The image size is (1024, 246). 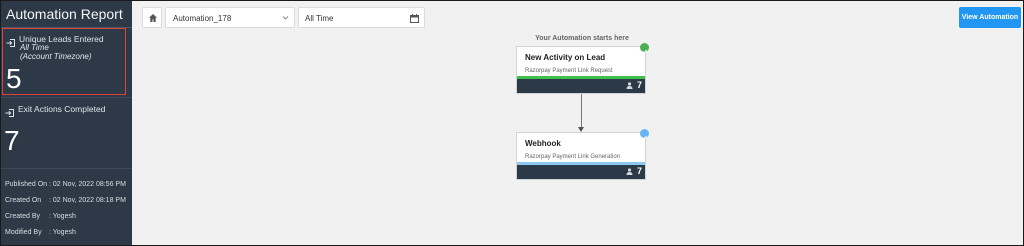 I want to click on sidebar-title: Automation Report, so click(x=64, y=14).